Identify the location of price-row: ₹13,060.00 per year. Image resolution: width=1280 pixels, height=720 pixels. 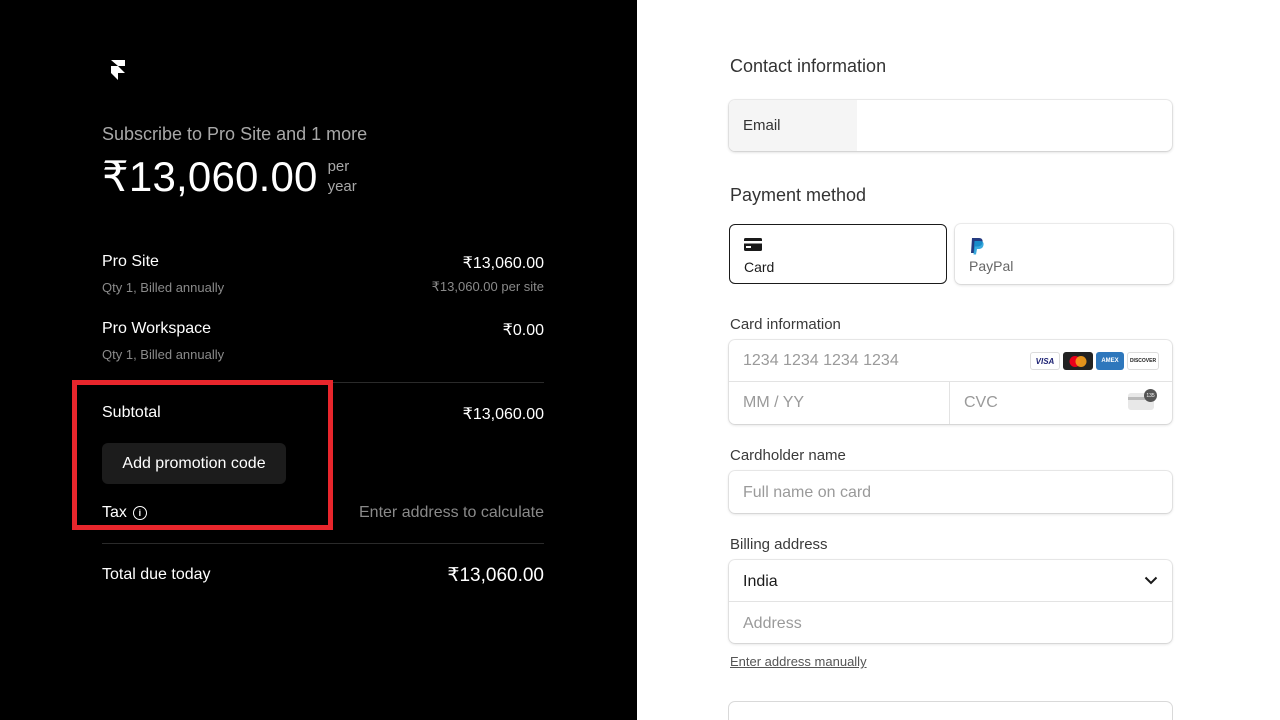
(229, 177).